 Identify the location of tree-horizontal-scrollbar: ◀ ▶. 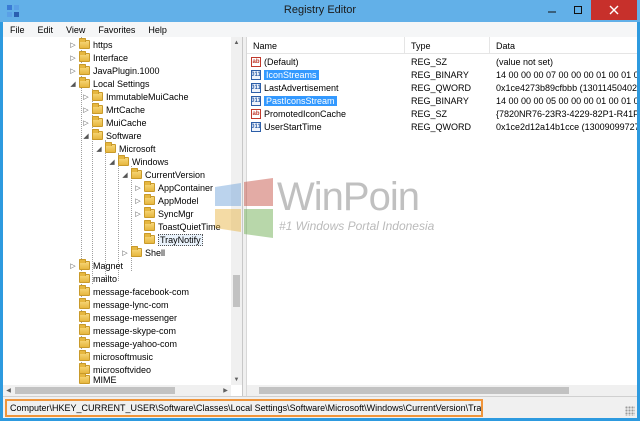
(117, 390).